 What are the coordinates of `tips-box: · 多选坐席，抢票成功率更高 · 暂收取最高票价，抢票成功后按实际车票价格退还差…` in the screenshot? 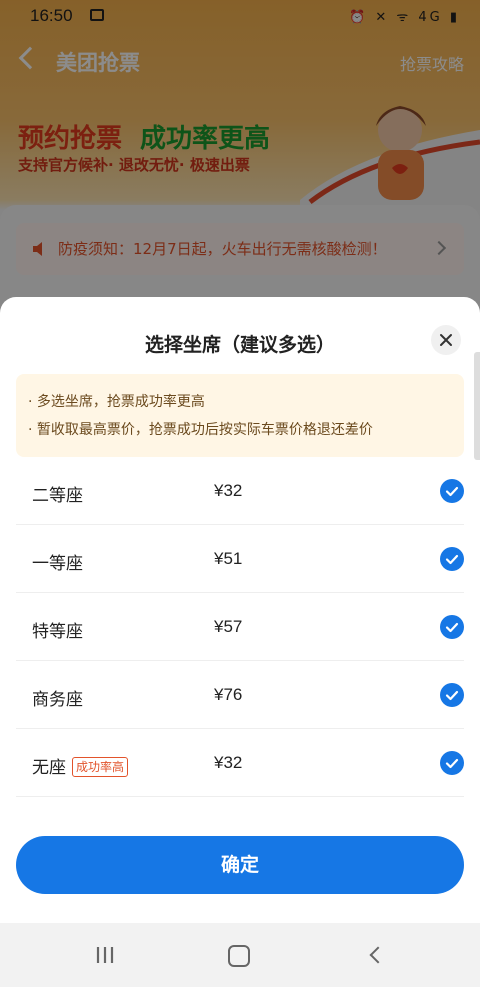 It's located at (240, 415).